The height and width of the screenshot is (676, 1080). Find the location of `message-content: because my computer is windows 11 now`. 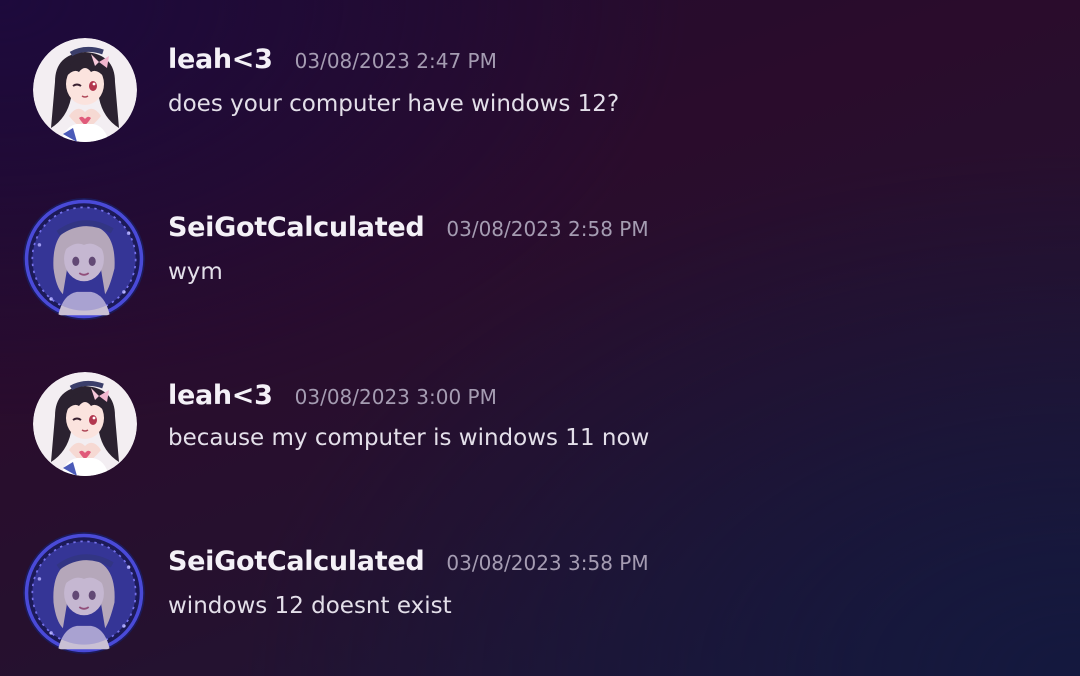

message-content: because my computer is windows 11 now is located at coordinates (409, 438).